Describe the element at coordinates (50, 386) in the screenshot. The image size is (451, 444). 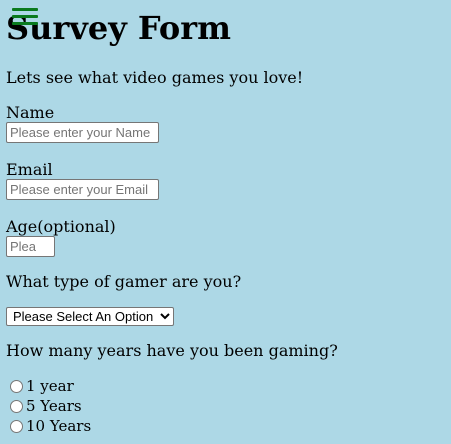
I see `years-option-label: 1 year` at that location.